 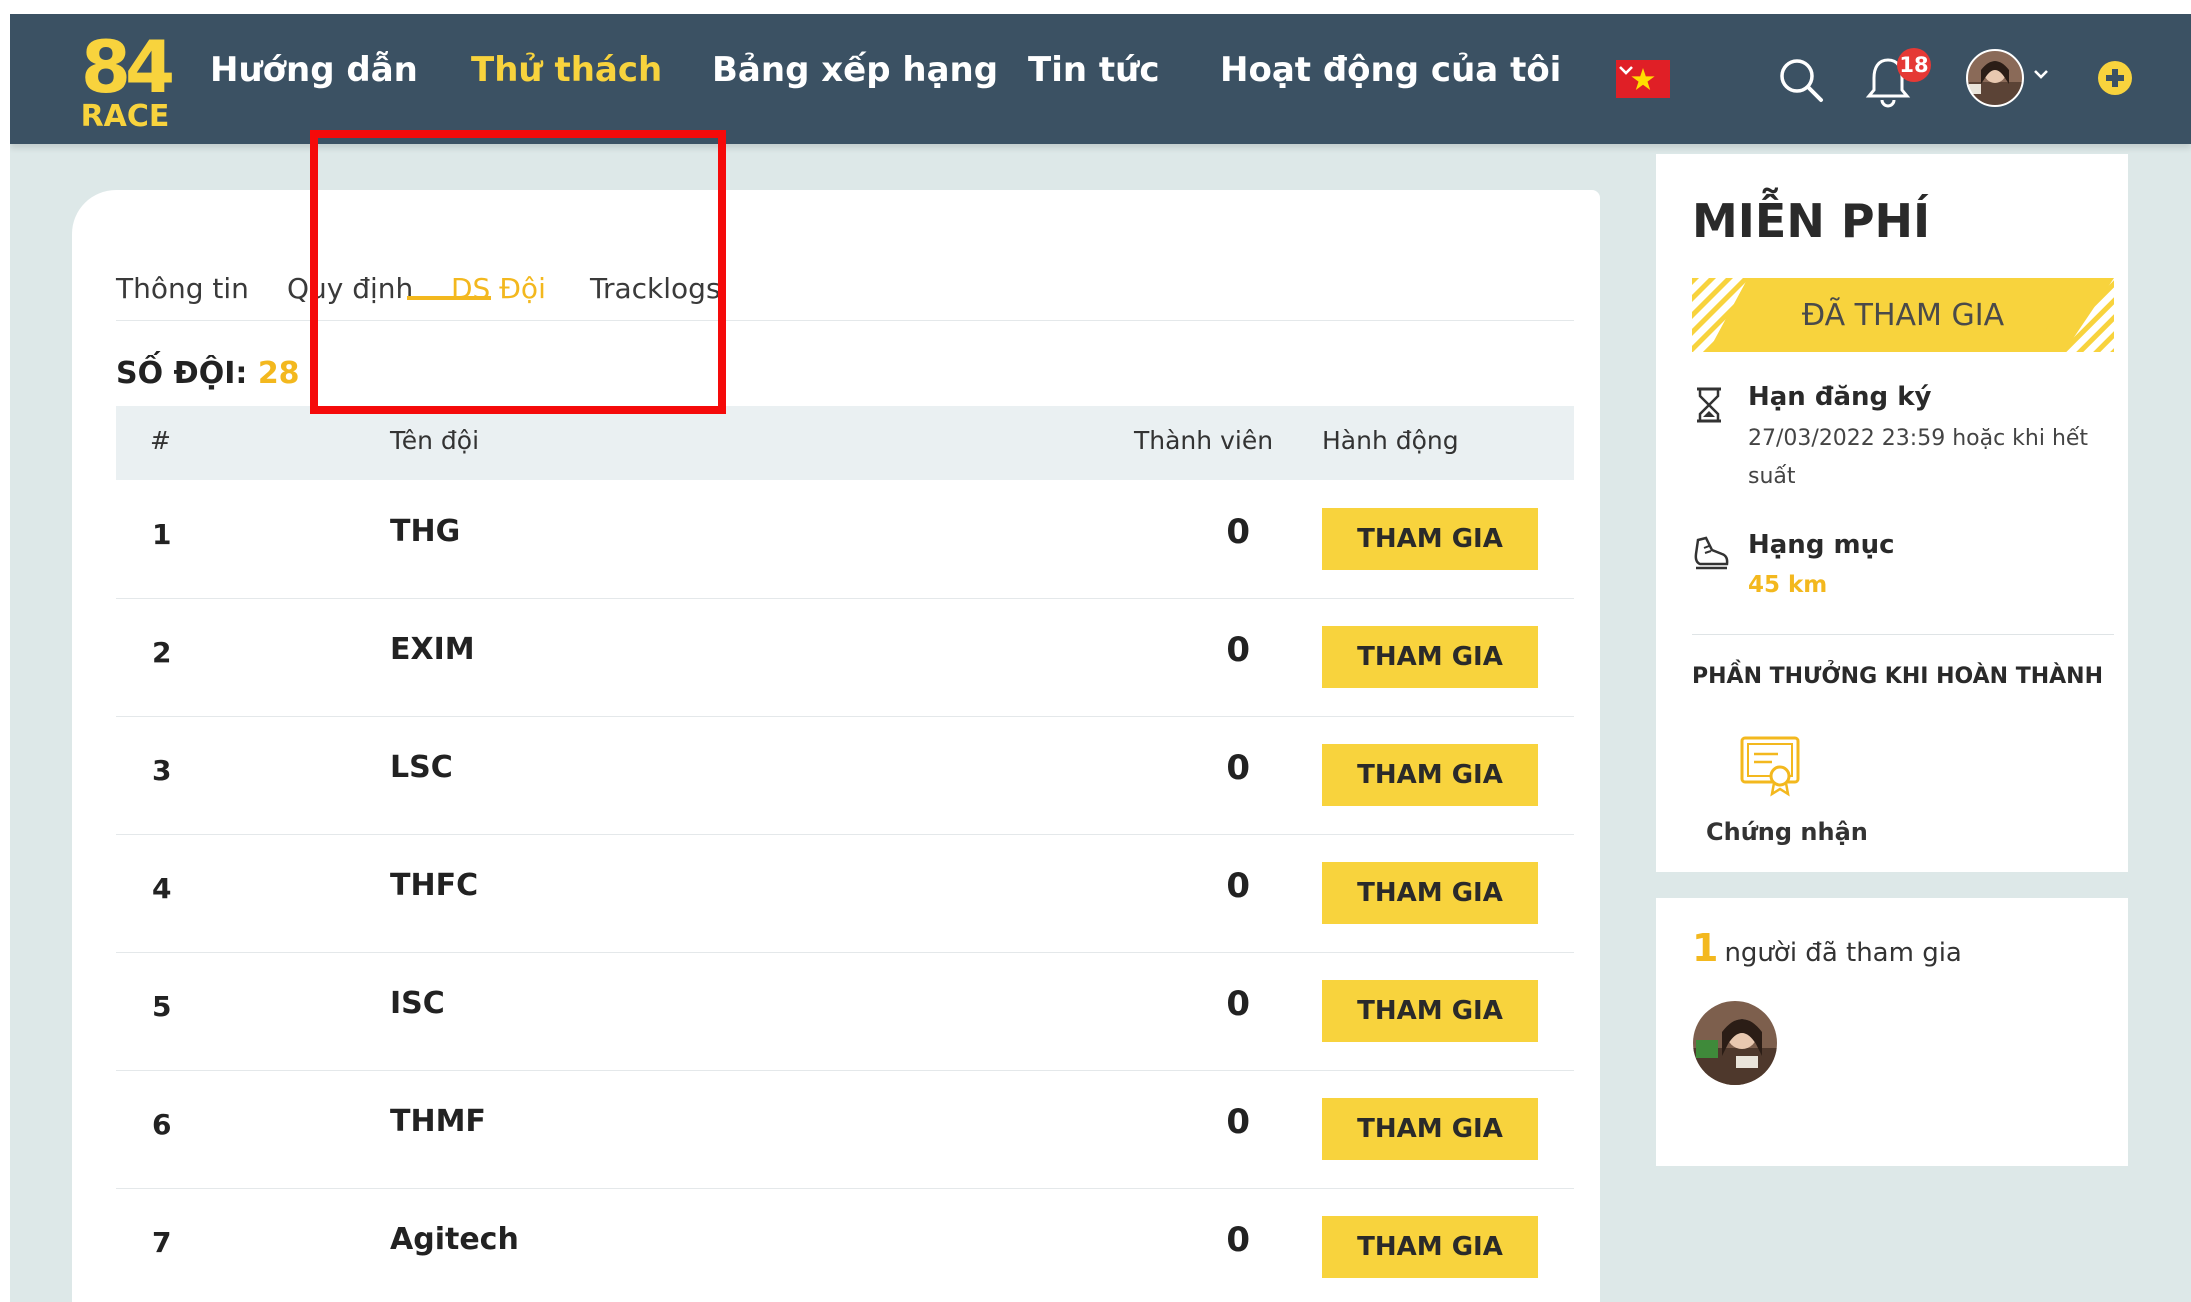 What do you see at coordinates (434, 885) in the screenshot?
I see `team-name: THFC` at bounding box center [434, 885].